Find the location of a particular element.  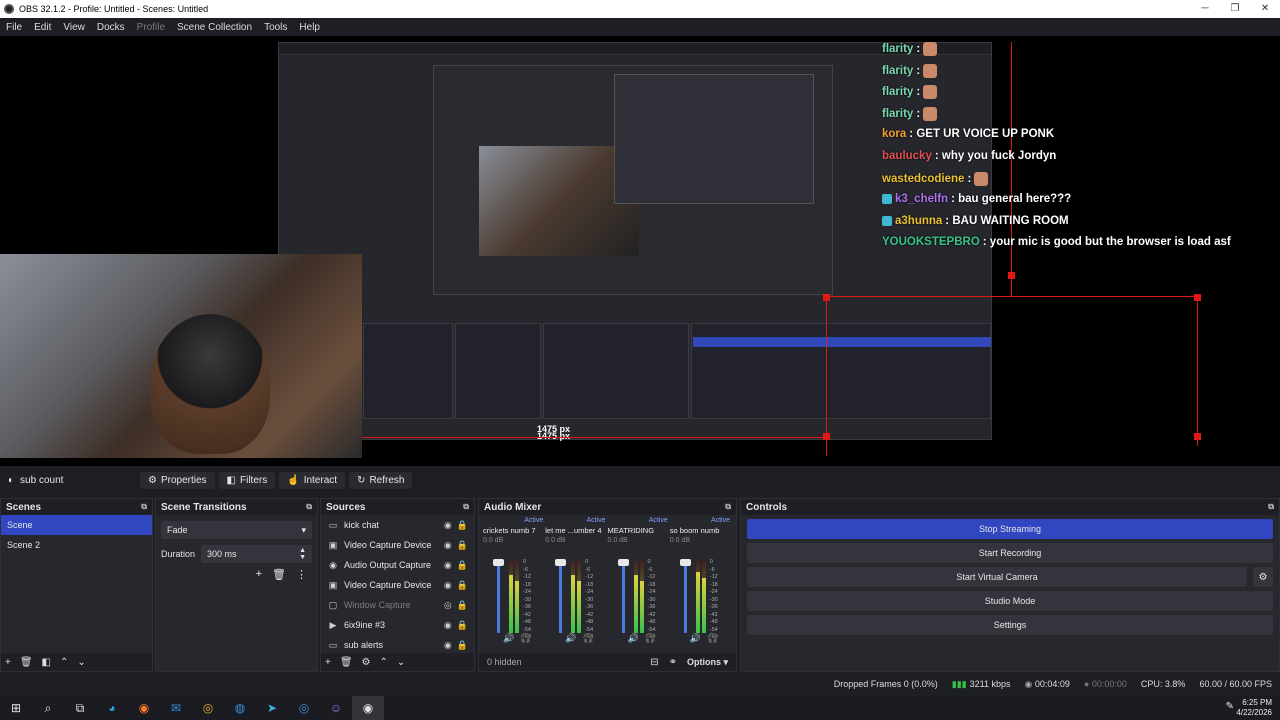

firefox-icon: ◉ is located at coordinates (144, 708).